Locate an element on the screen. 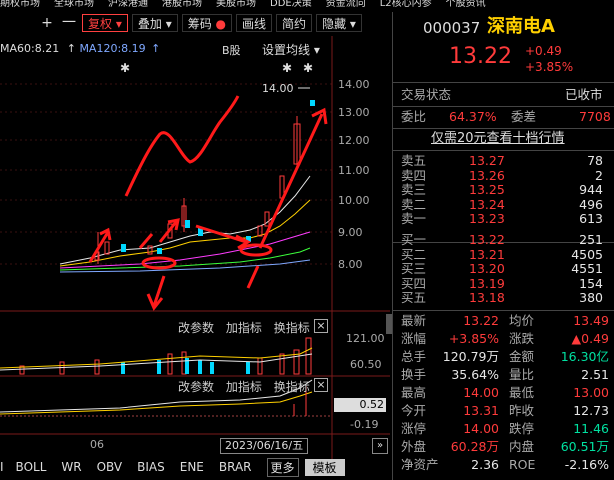 The width and height of the screenshot is (614, 480). asks-volume: 2 is located at coordinates (599, 175).